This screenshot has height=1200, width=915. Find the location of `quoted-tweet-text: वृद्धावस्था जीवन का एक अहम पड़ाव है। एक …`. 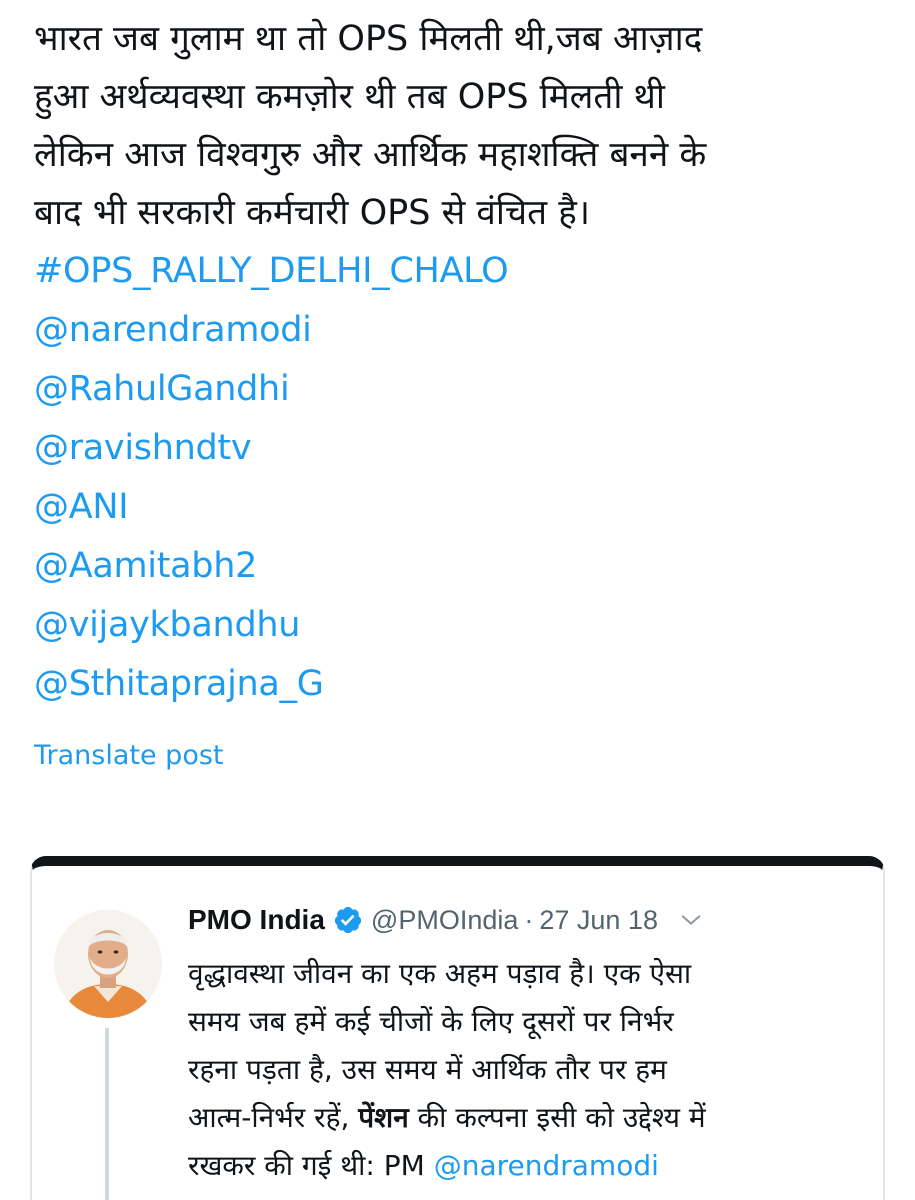

quoted-tweet-text: वृद्धावस्था जीवन का एक अहम पड़ाव है। एक … is located at coordinates (528, 1070).